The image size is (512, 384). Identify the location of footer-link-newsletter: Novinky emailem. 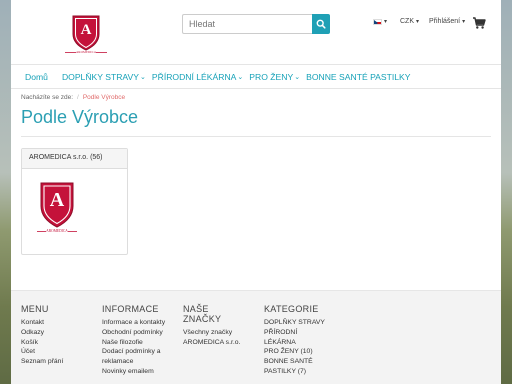
(138, 372).